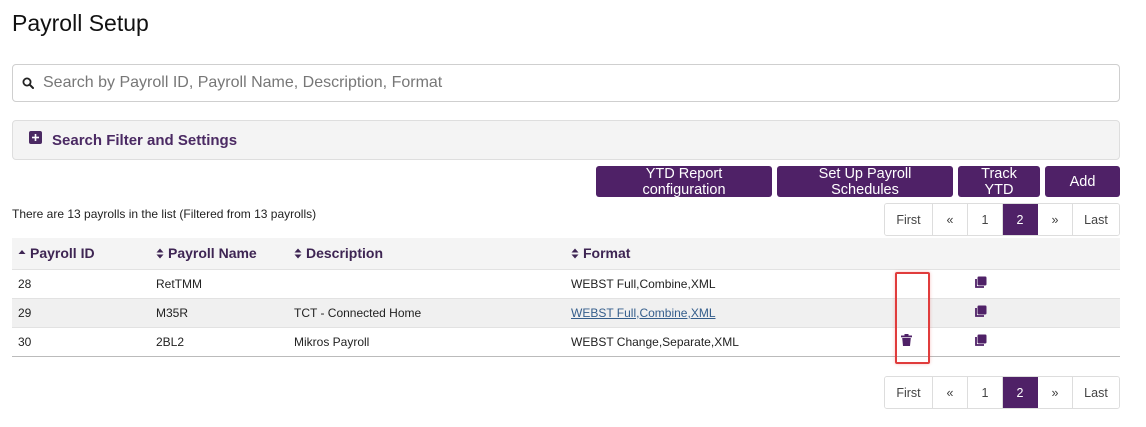 This screenshot has height=427, width=1146. What do you see at coordinates (22, 254) in the screenshot?
I see `sort-asc-icon` at bounding box center [22, 254].